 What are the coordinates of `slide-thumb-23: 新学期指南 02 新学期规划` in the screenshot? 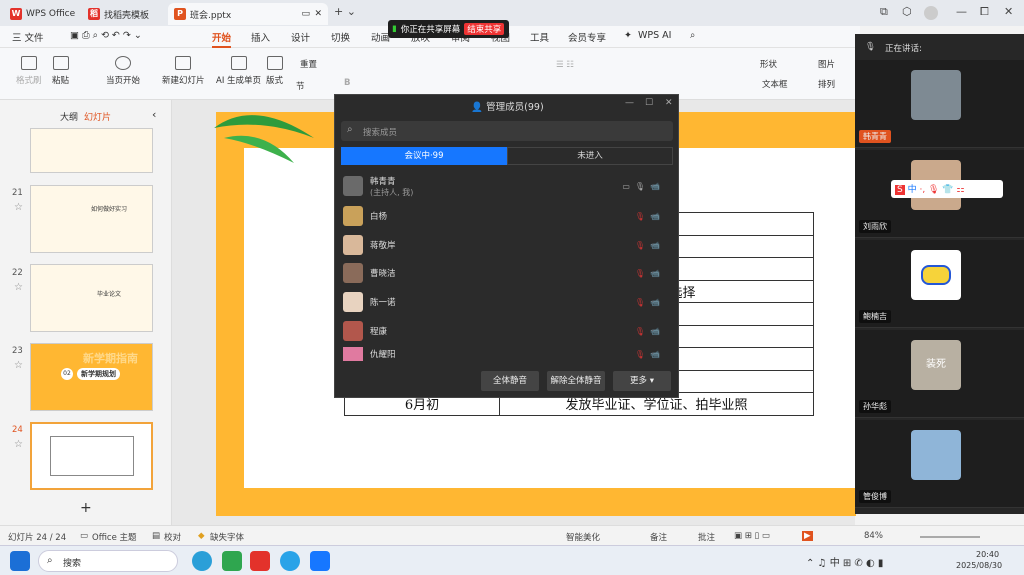 It's located at (91, 377).